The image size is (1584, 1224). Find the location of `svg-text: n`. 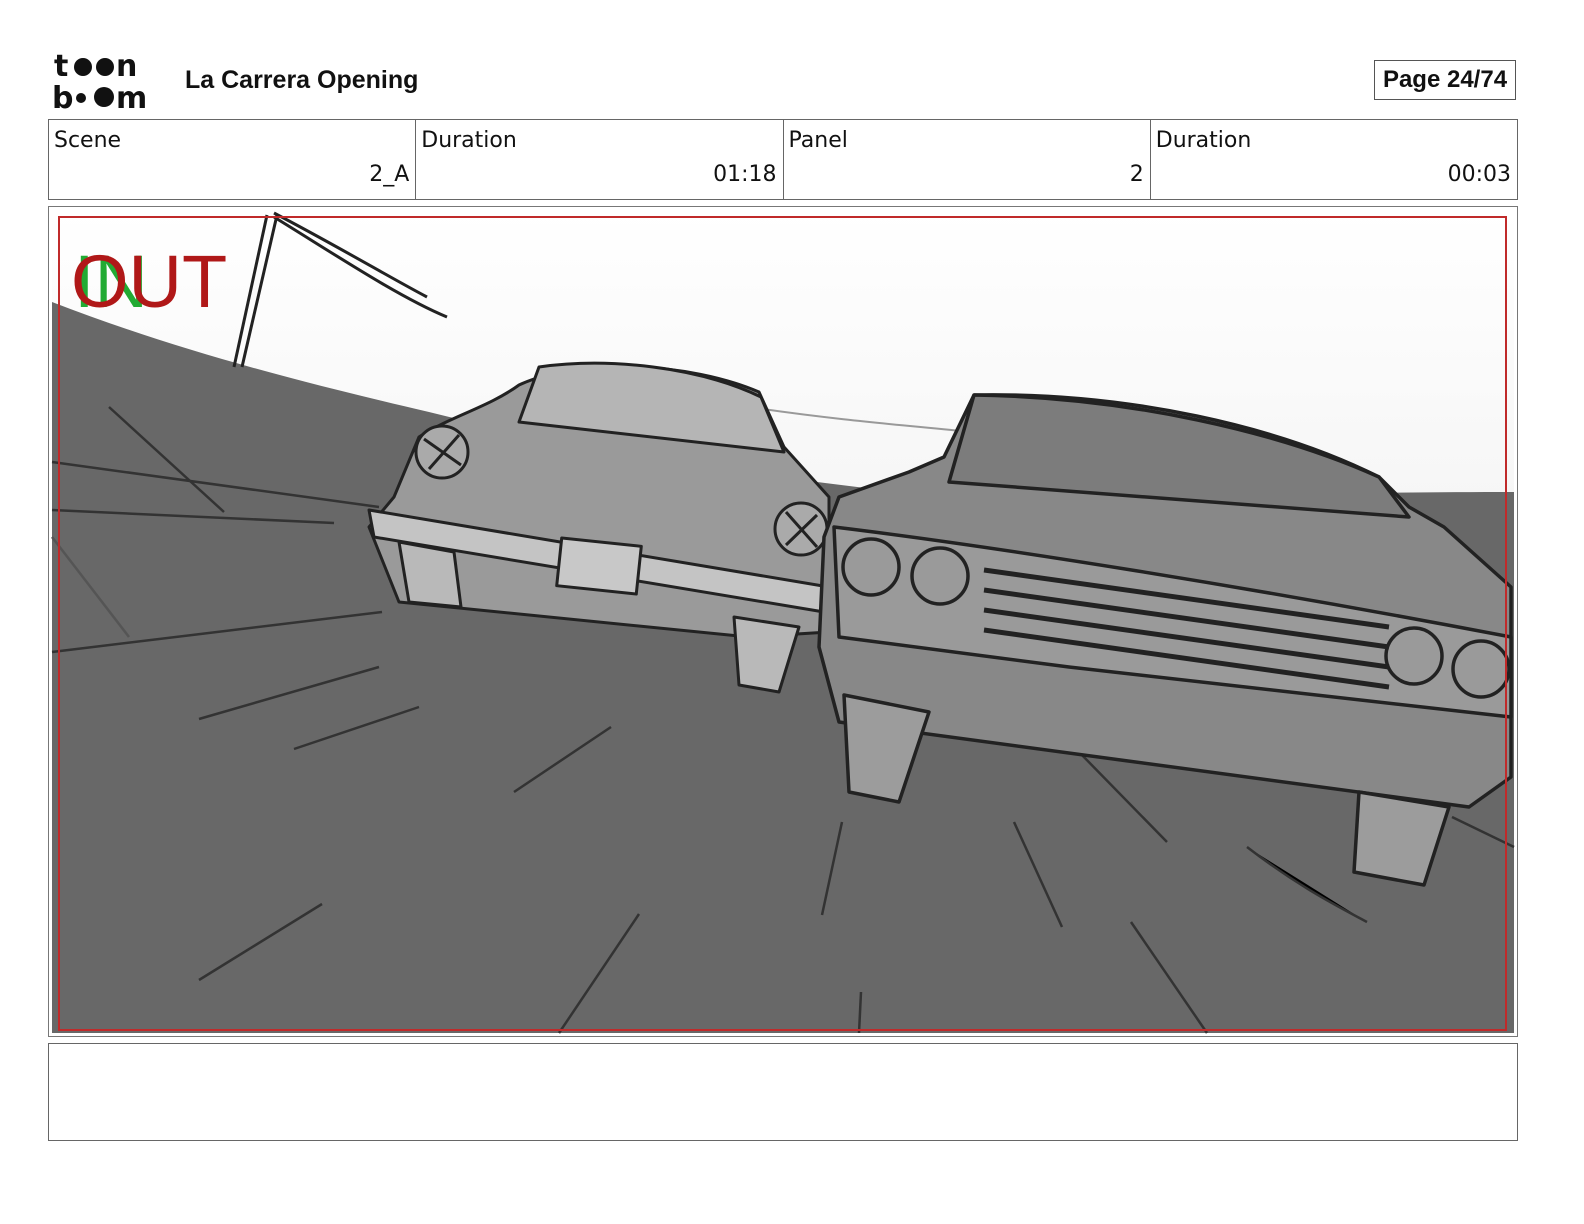

svg-text: n is located at coordinates (126, 67).